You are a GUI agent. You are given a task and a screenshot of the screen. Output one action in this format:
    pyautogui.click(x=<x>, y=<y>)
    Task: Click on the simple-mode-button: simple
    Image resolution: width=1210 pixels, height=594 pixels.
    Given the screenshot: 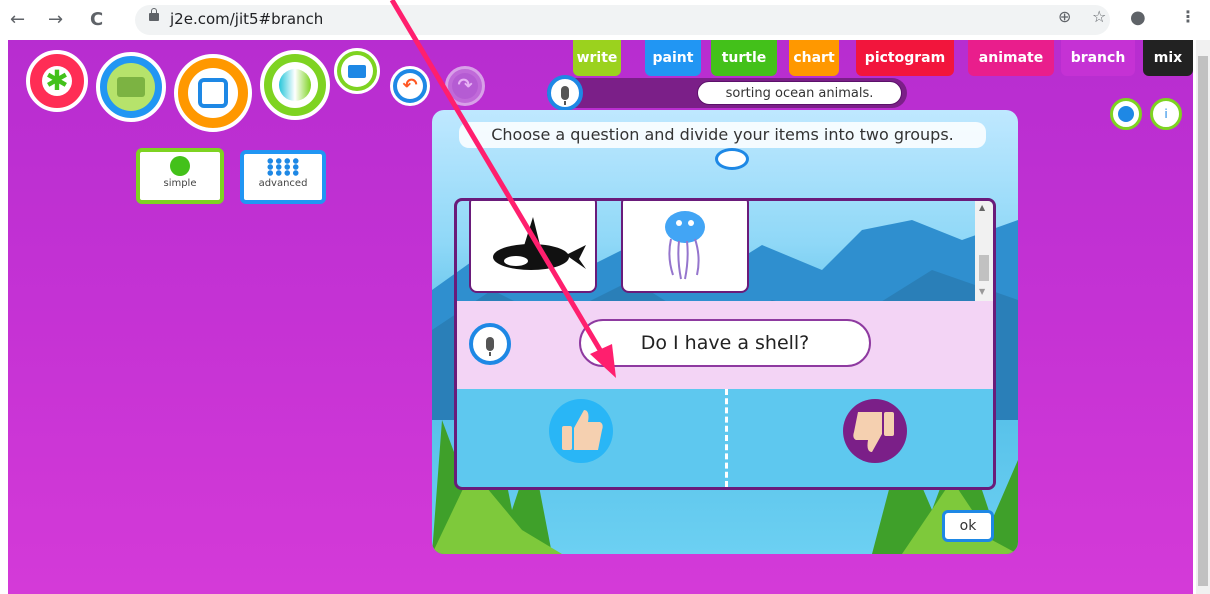 What is the action you would take?
    pyautogui.click(x=180, y=176)
    